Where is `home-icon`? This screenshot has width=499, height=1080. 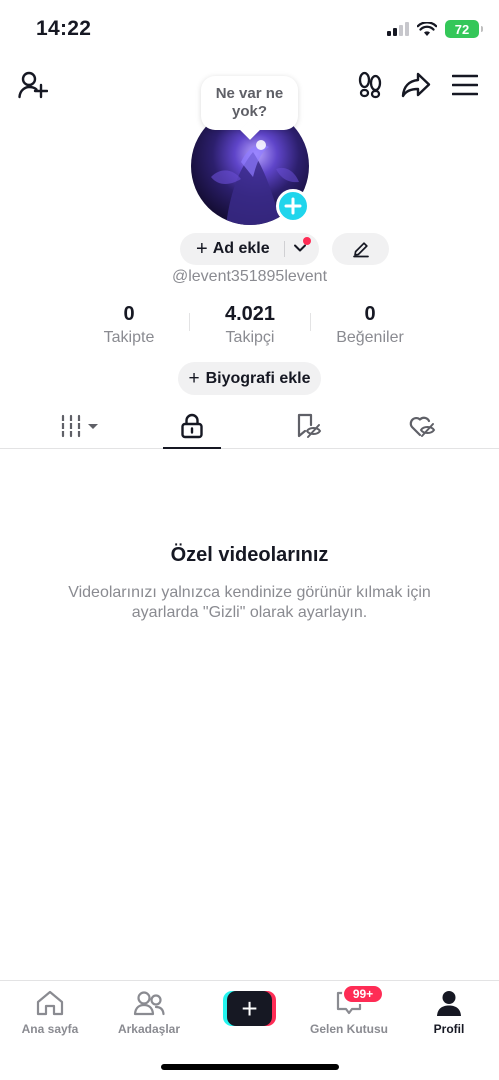
home-icon is located at coordinates (50, 1003).